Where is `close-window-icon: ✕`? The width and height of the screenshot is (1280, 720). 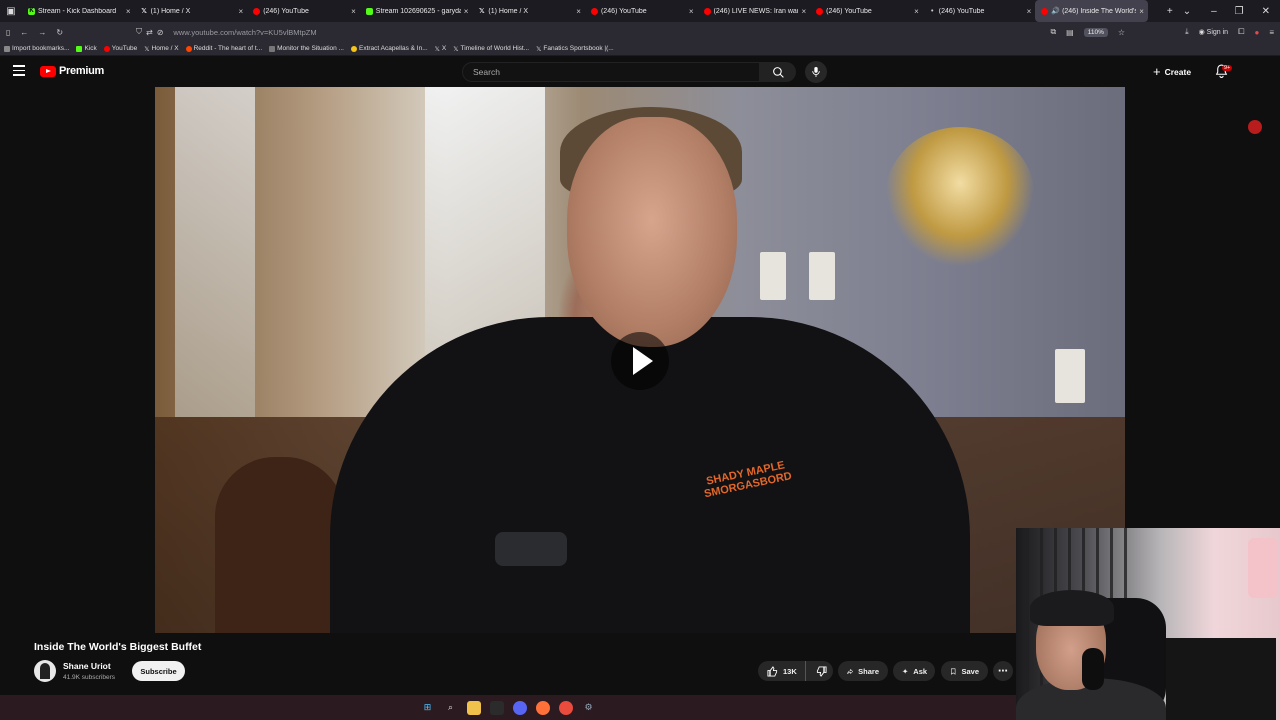
close-window-icon: ✕ is located at coordinates (1266, 11).